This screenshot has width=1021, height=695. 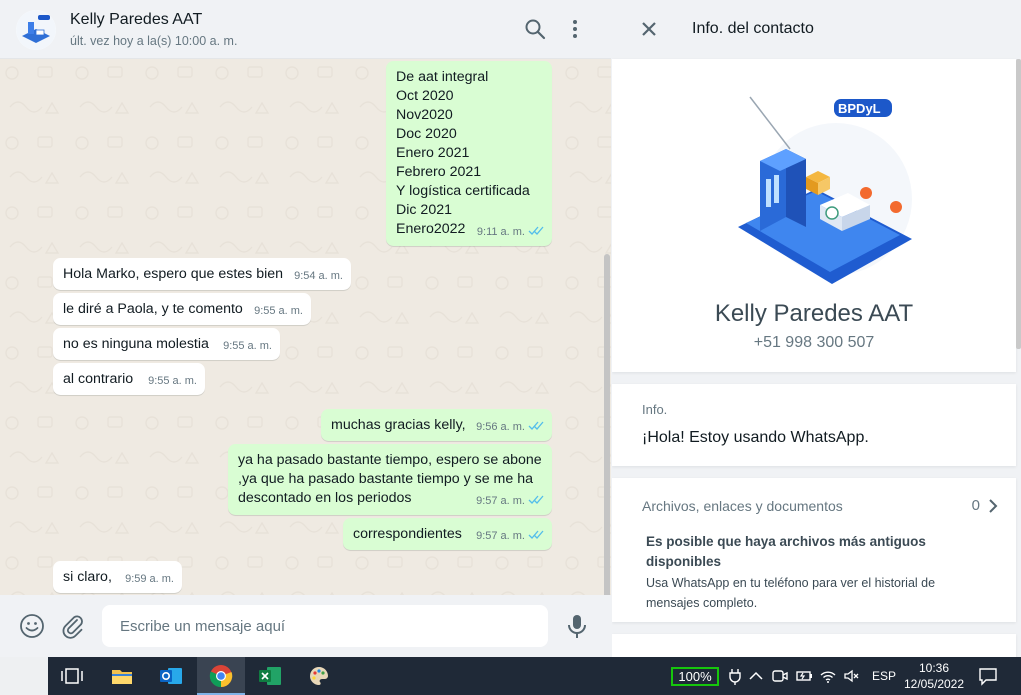 I want to click on about-card: Info. ¡Hola! Estoy usando WhatsApp., so click(x=814, y=425).